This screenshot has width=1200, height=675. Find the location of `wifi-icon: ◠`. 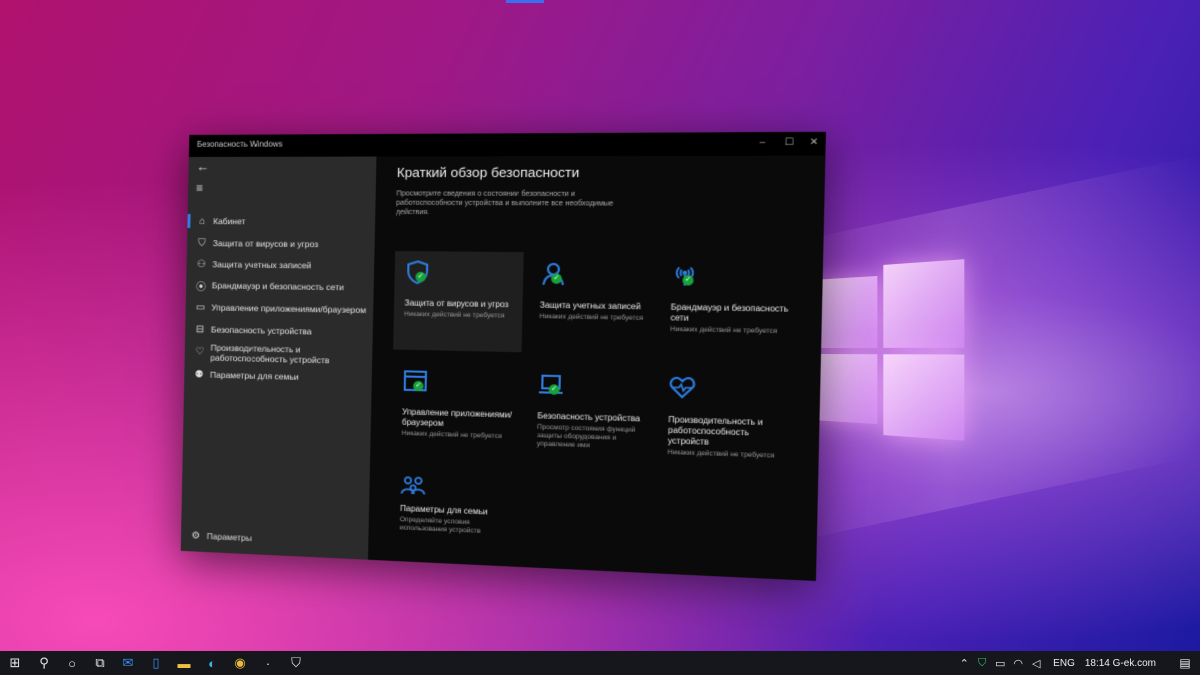

wifi-icon: ◠ is located at coordinates (1018, 663).